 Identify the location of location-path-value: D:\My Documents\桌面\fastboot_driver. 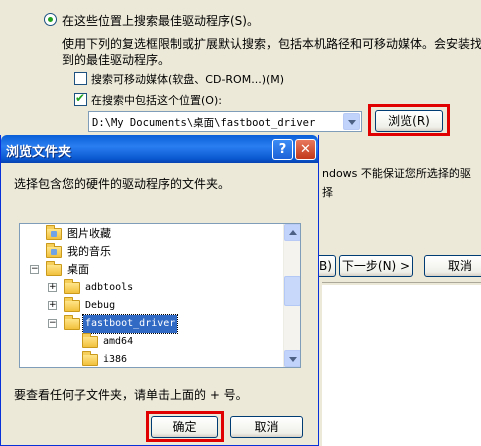
(204, 123).